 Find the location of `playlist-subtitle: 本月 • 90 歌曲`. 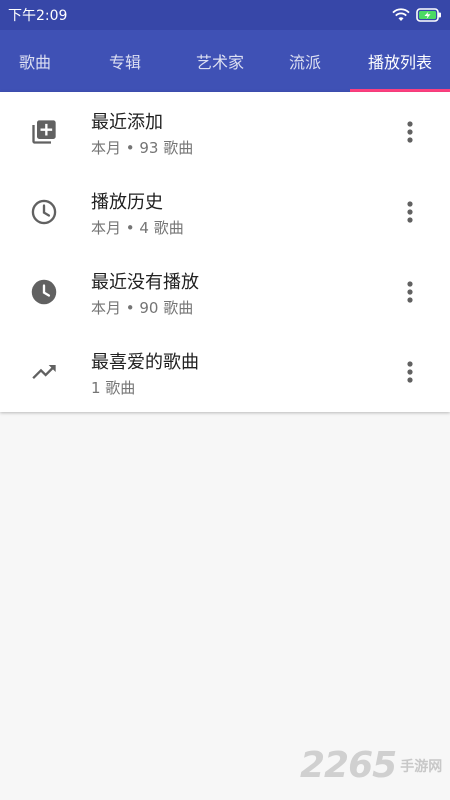

playlist-subtitle: 本月 • 90 歌曲 is located at coordinates (142, 308).